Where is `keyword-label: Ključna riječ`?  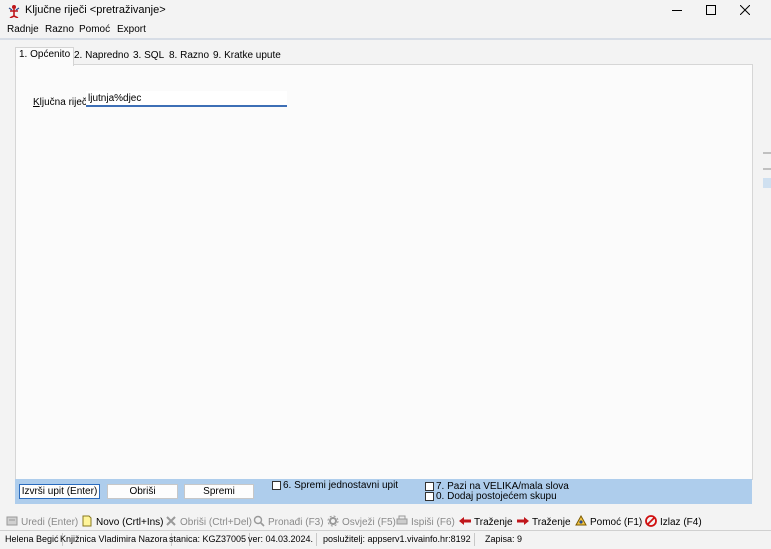
keyword-label: Ključna riječ is located at coordinates (60, 102).